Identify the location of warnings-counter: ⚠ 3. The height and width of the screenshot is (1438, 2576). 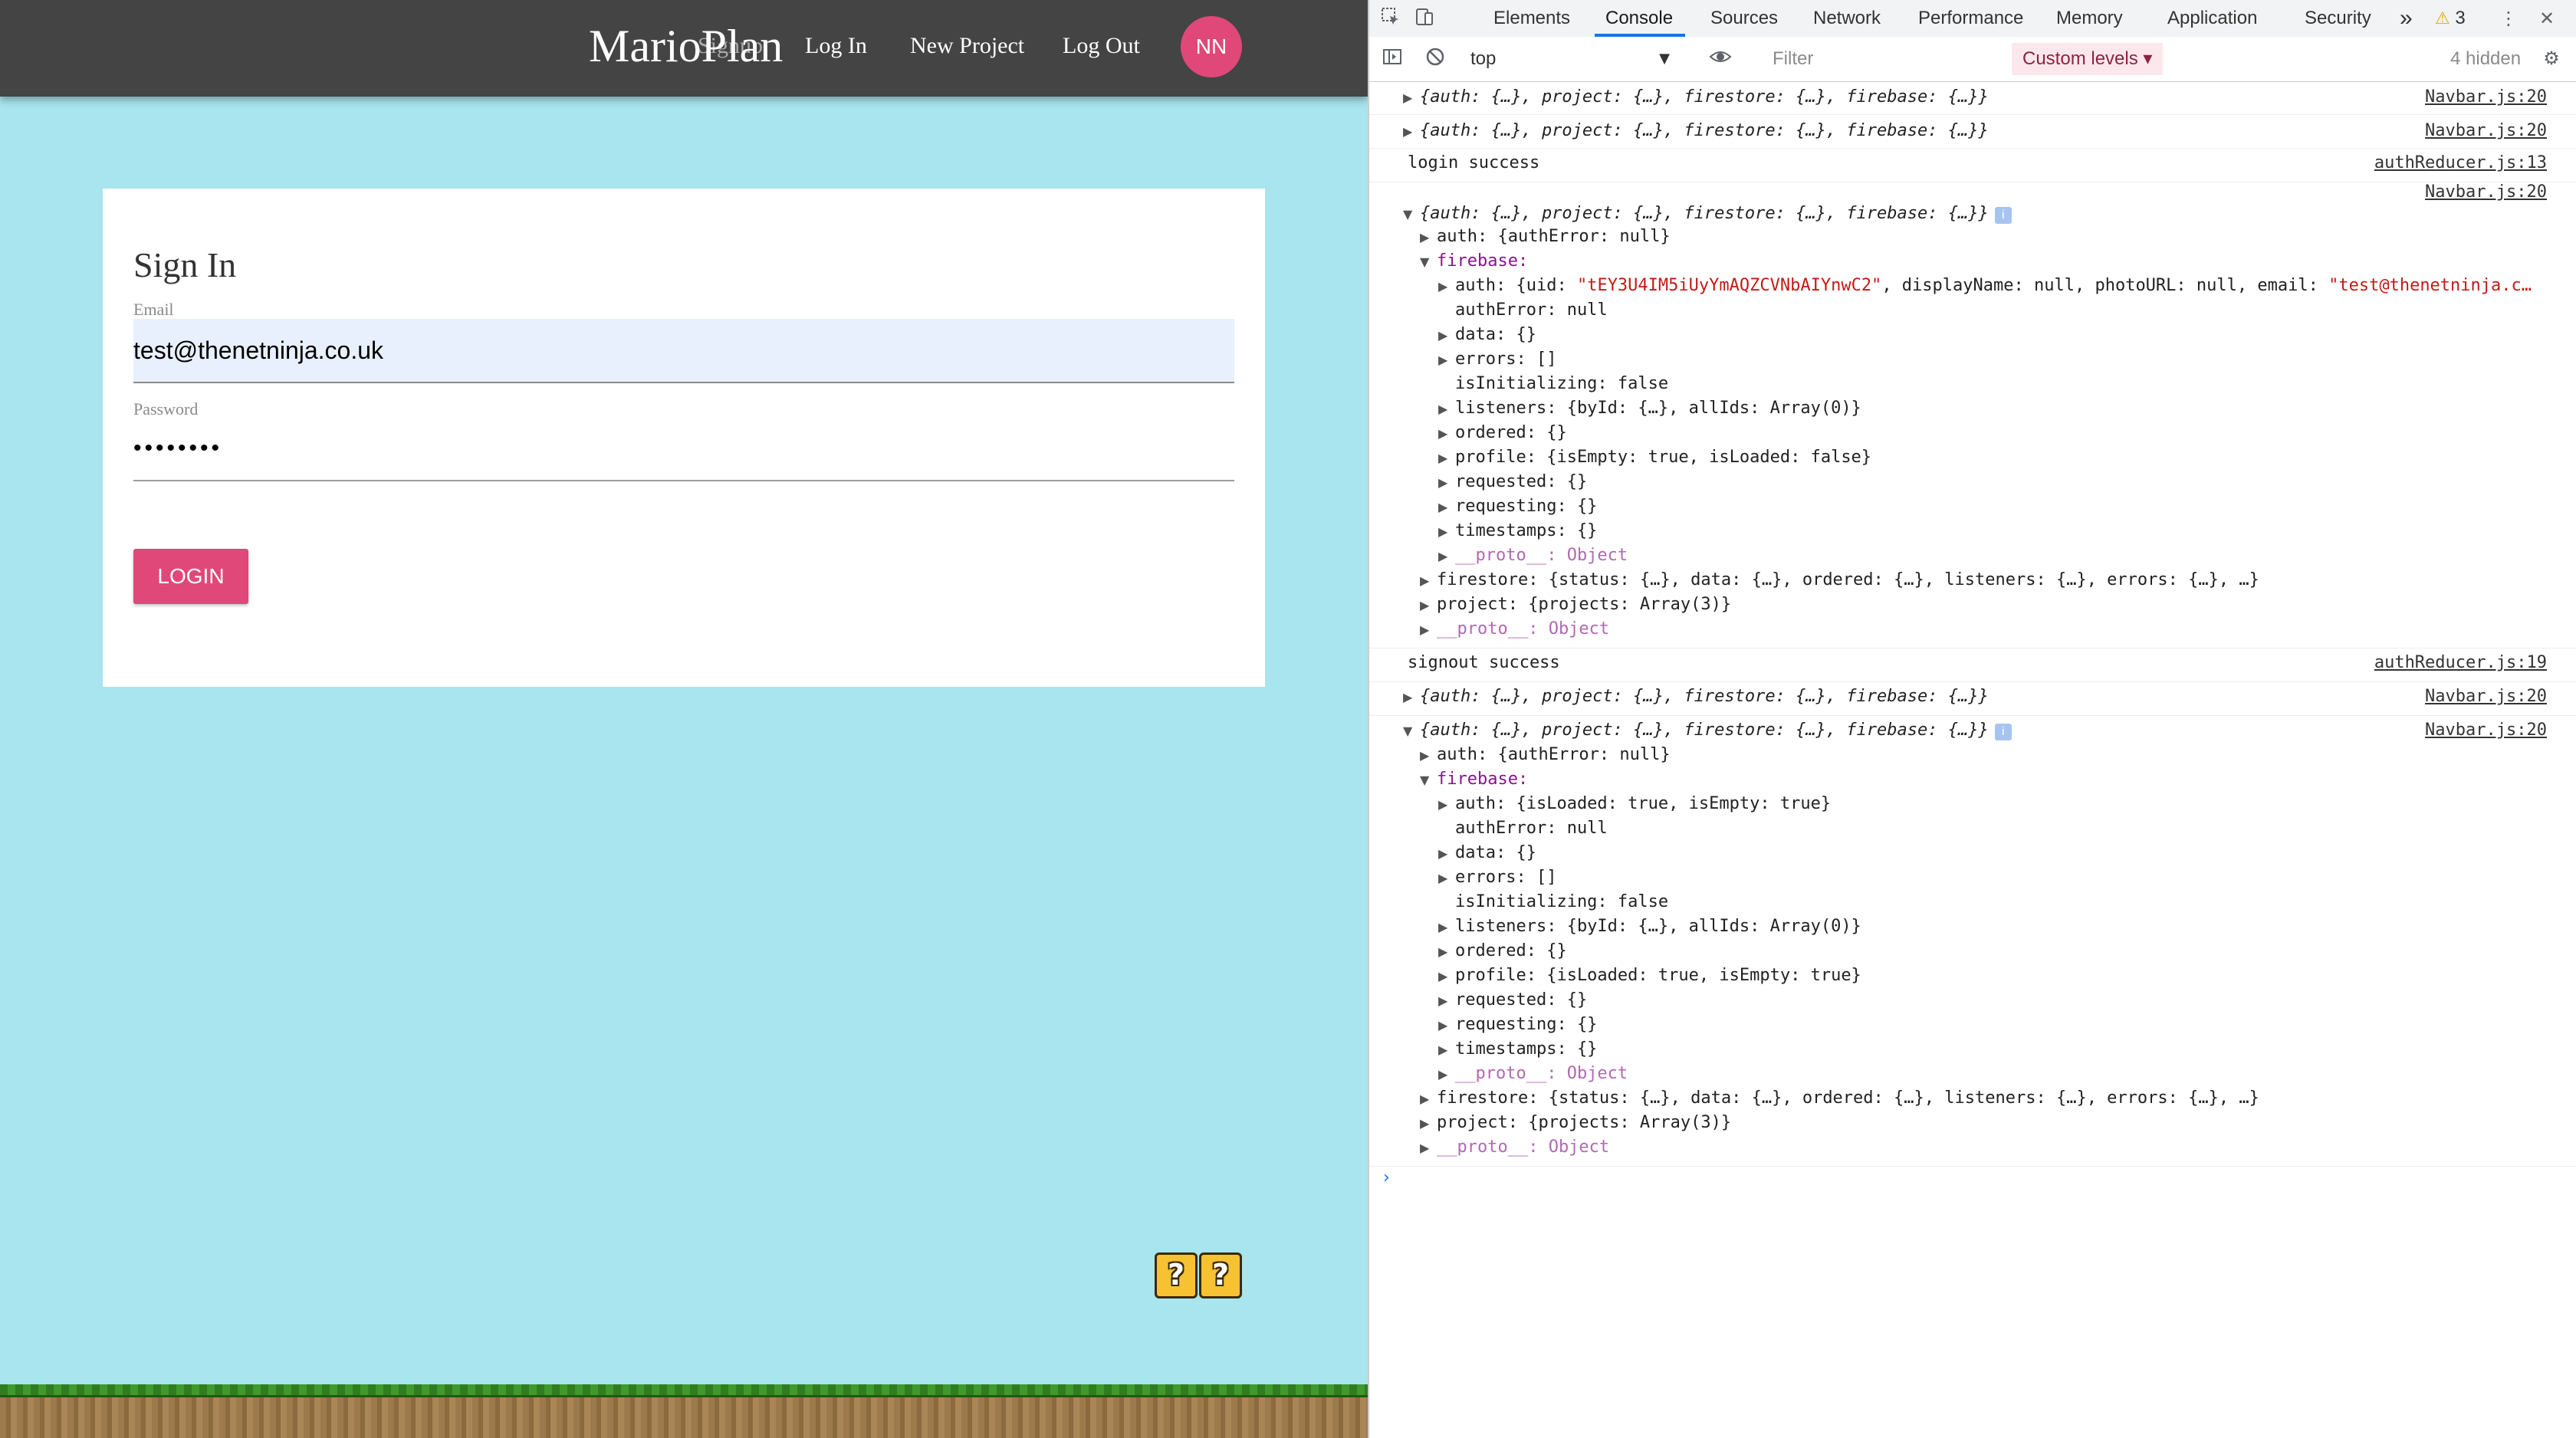
(2450, 18).